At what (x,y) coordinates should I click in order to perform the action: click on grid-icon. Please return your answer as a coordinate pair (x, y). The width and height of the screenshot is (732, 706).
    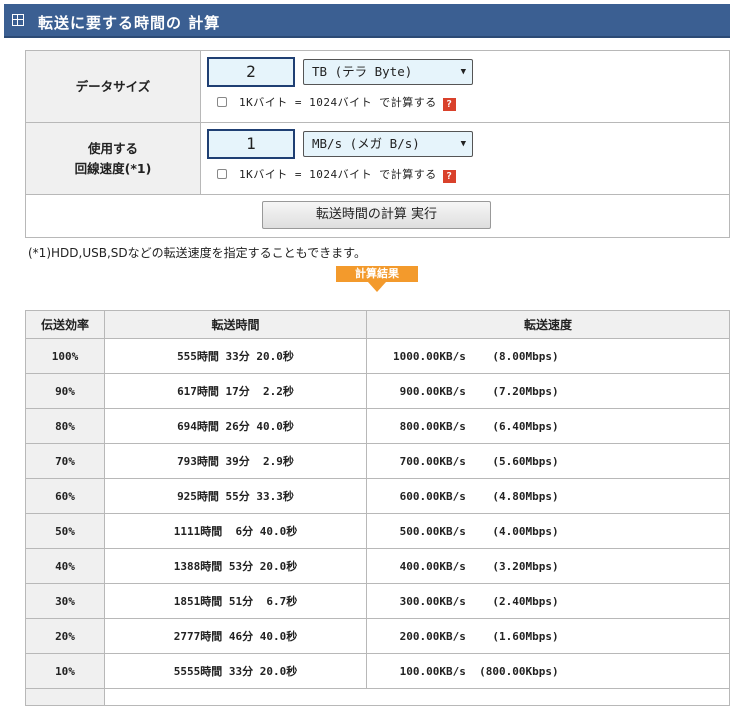
    Looking at the image, I should click on (18, 20).